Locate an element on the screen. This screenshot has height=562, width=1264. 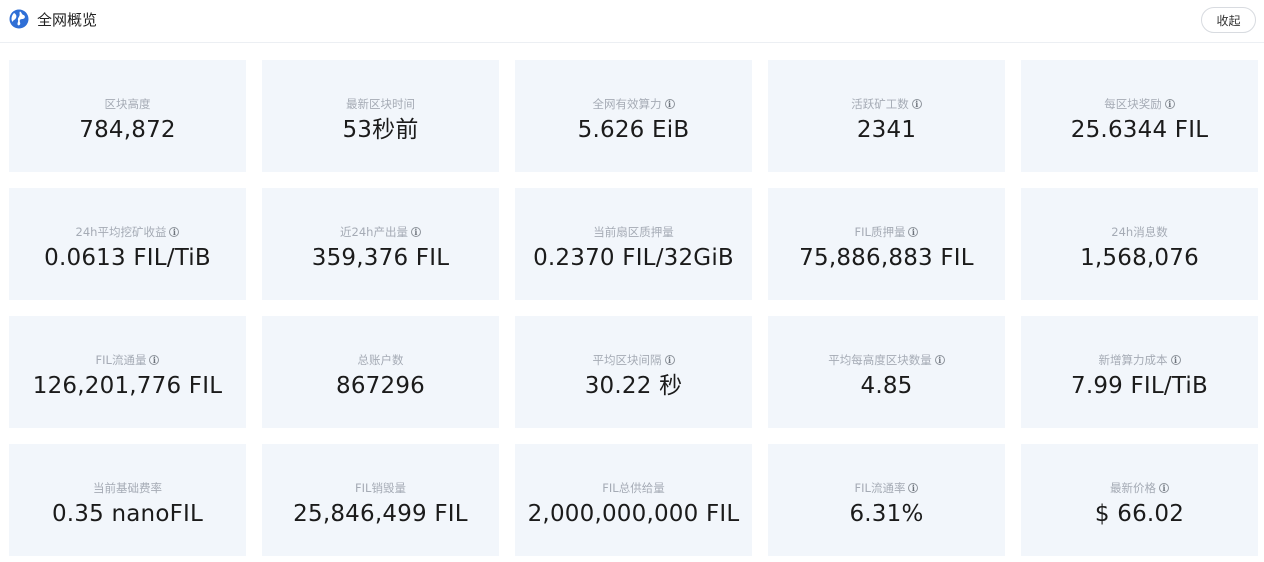
stat-card: 新增算力成本 i 7.99 FIL/TiB is located at coordinates (1139, 372).